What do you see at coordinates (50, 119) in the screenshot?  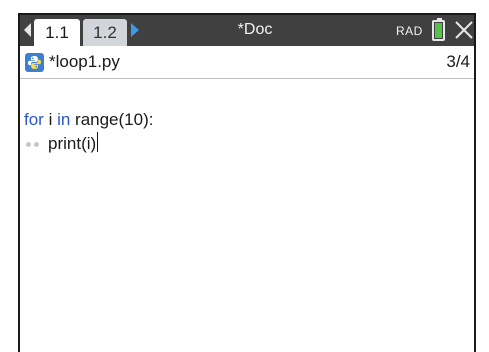 I see `loop-variable: i` at bounding box center [50, 119].